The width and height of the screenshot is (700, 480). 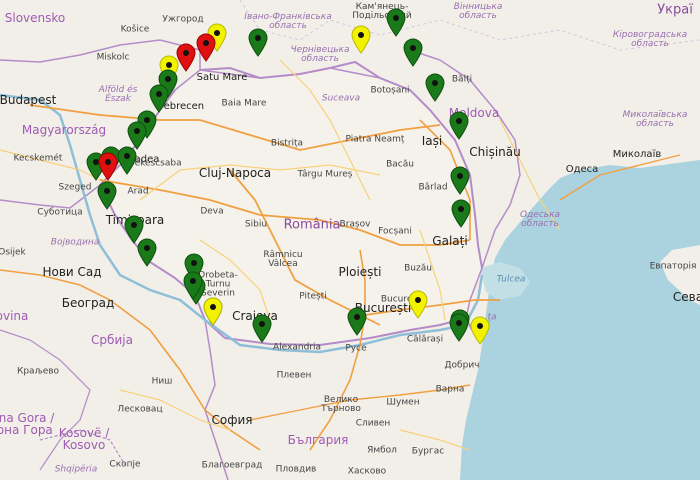 What do you see at coordinates (478, 11) in the screenshot?
I see `map-label-vinnytska: Вінницька область` at bounding box center [478, 11].